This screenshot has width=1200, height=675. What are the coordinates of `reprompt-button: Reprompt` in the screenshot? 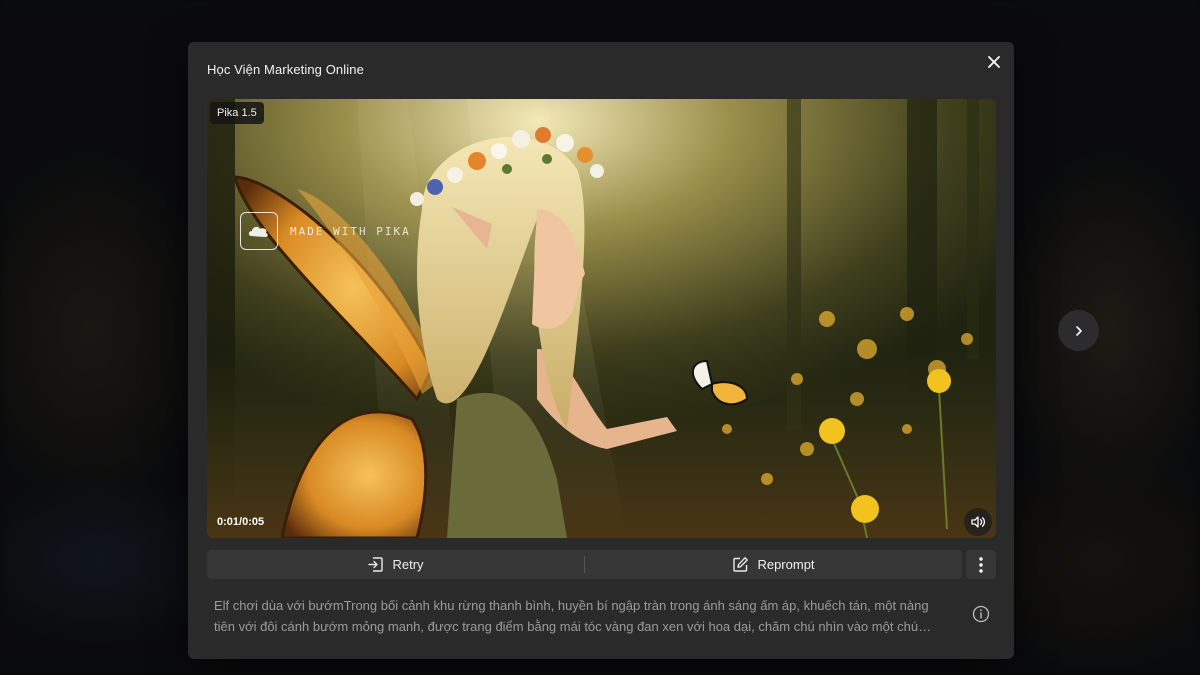 It's located at (773, 564).